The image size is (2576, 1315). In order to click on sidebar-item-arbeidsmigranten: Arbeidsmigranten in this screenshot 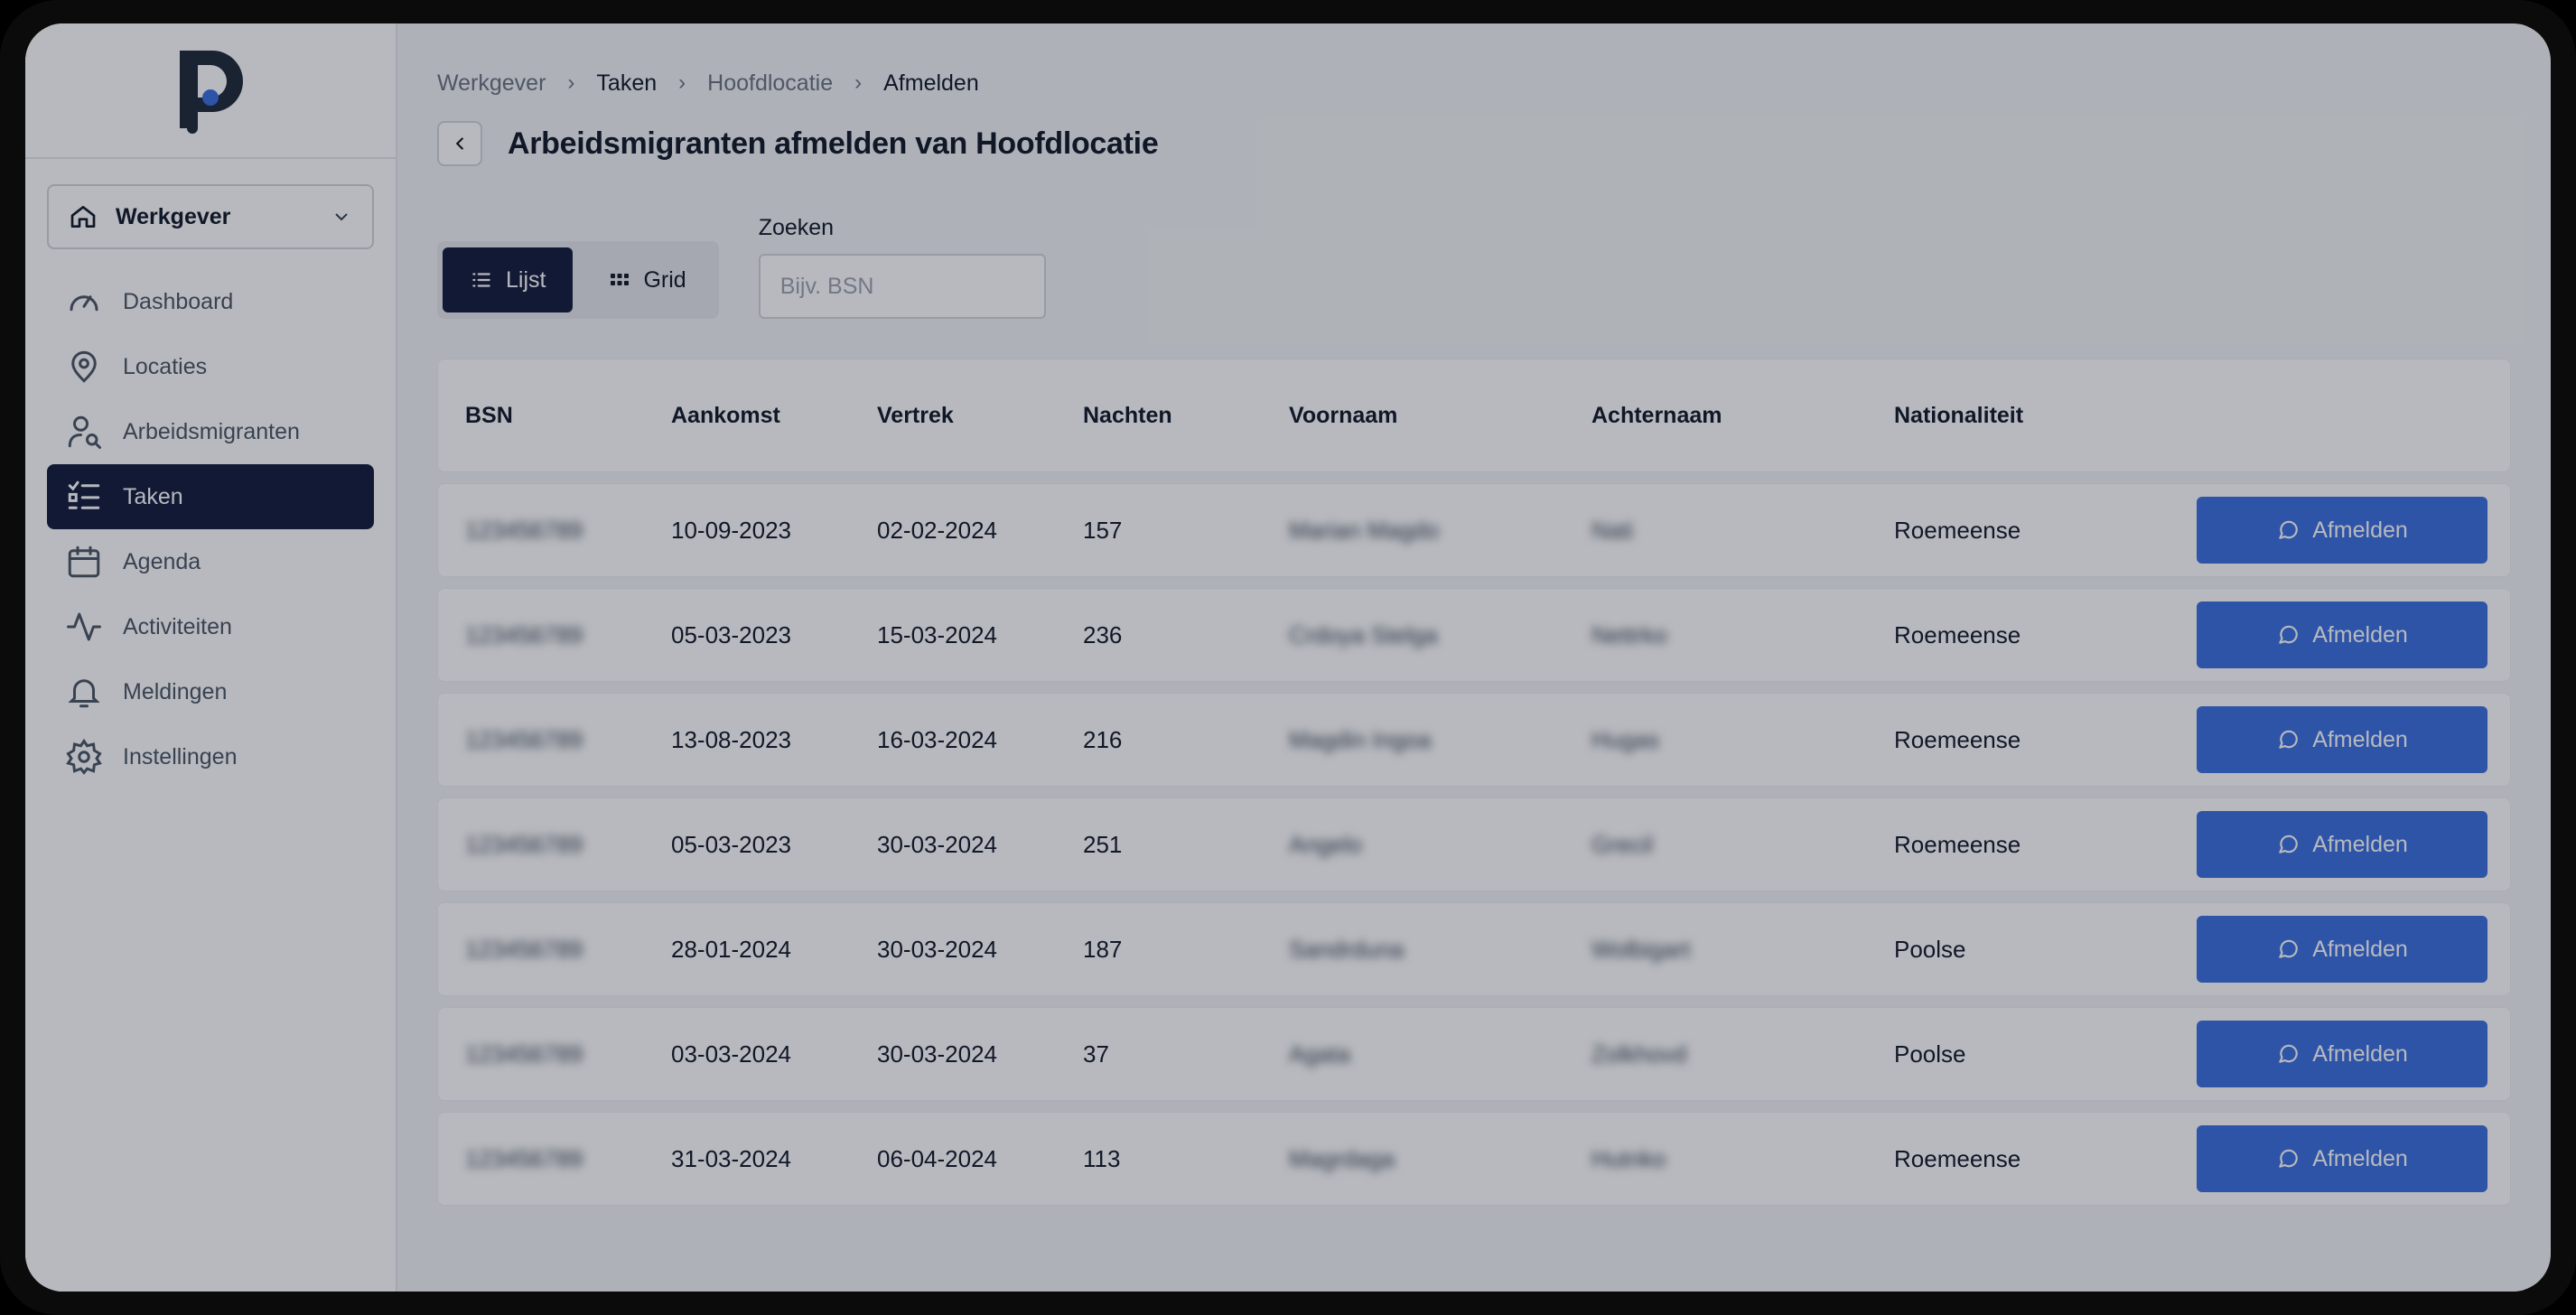, I will do `click(210, 431)`.